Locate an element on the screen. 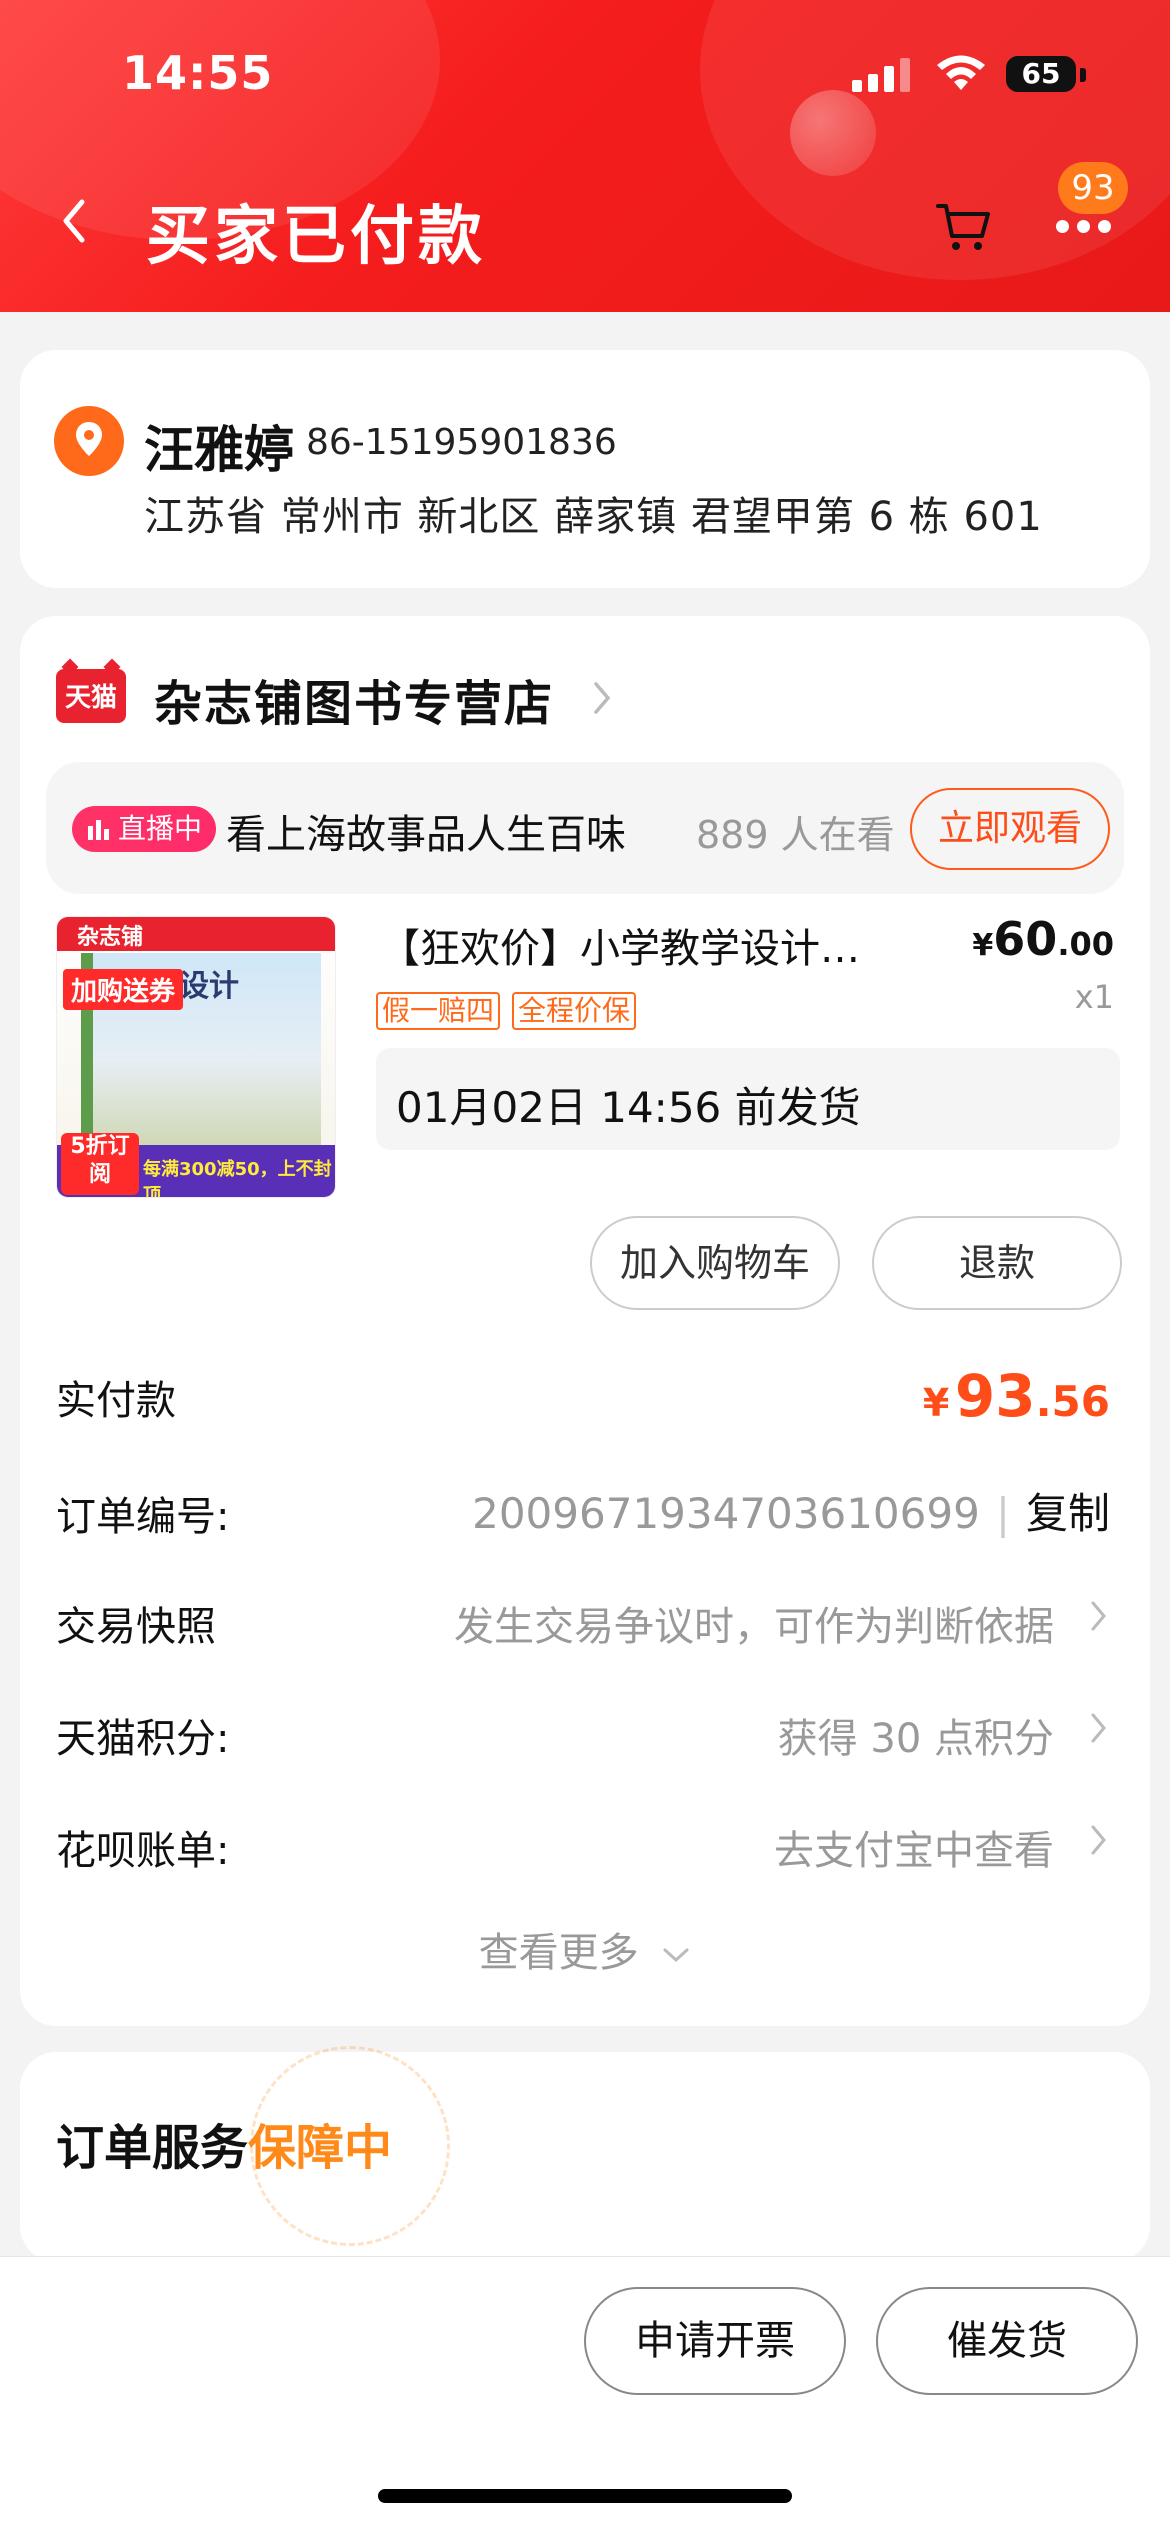  wifi-icon is located at coordinates (961, 72).